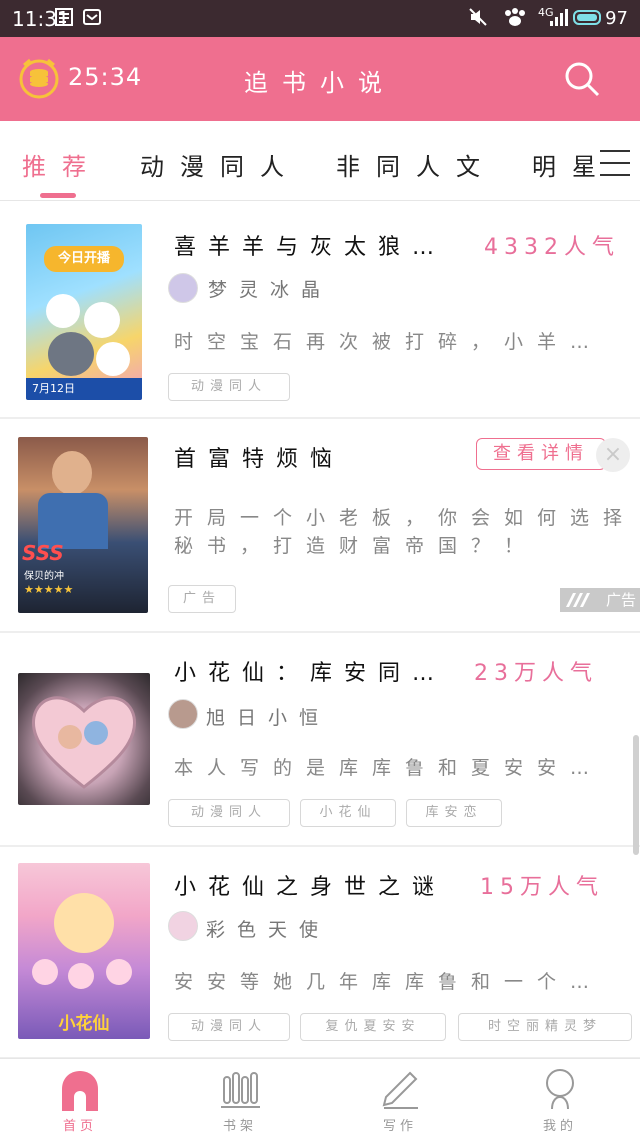 The image size is (640, 1139). What do you see at coordinates (320, 83) in the screenshot?
I see `app-title: 追书小说` at bounding box center [320, 83].